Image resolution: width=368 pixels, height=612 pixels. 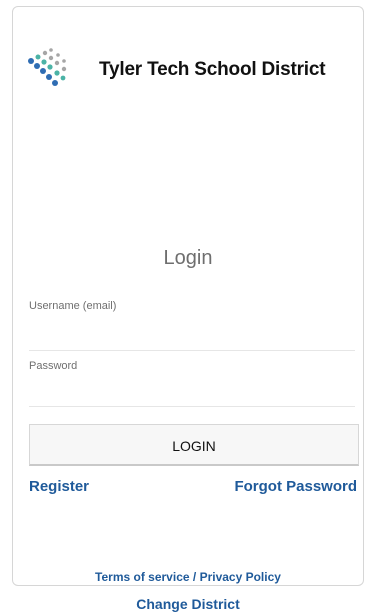 What do you see at coordinates (188, 258) in the screenshot?
I see `login-title: Login` at bounding box center [188, 258].